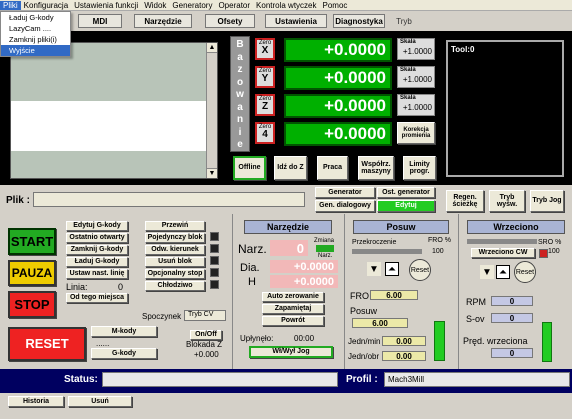  What do you see at coordinates (192, 5) in the screenshot?
I see `menu-generatory: Generatory` at bounding box center [192, 5].